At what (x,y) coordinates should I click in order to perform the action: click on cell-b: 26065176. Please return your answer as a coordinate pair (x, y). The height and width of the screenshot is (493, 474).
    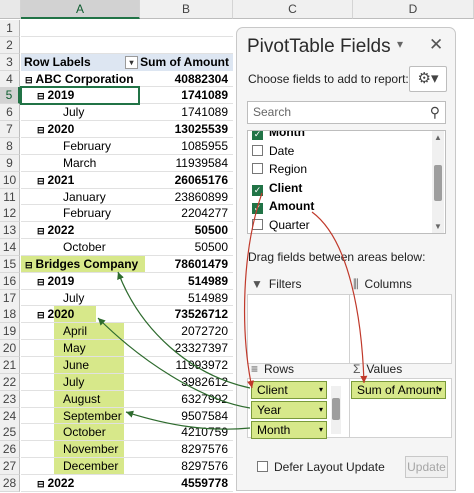
    Looking at the image, I should click on (186, 180).